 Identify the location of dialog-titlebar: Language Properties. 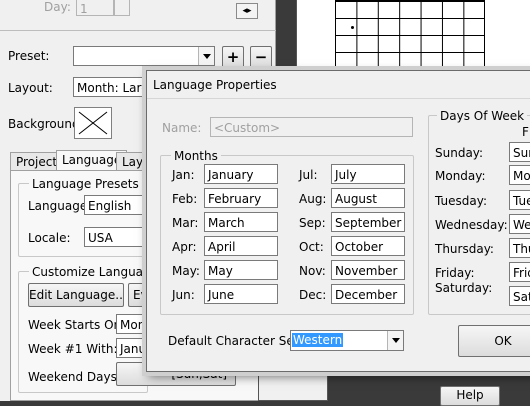
(338, 85).